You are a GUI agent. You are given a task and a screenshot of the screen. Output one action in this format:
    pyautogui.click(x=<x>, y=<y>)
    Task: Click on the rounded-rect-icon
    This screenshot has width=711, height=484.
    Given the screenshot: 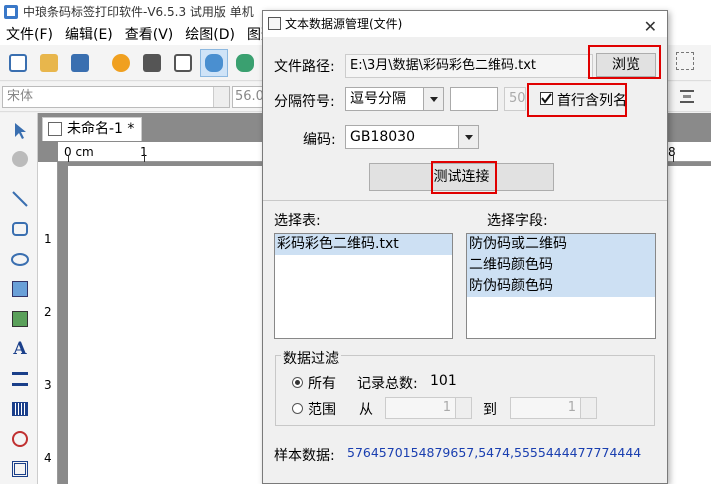 What is the action you would take?
    pyautogui.click(x=20, y=229)
    